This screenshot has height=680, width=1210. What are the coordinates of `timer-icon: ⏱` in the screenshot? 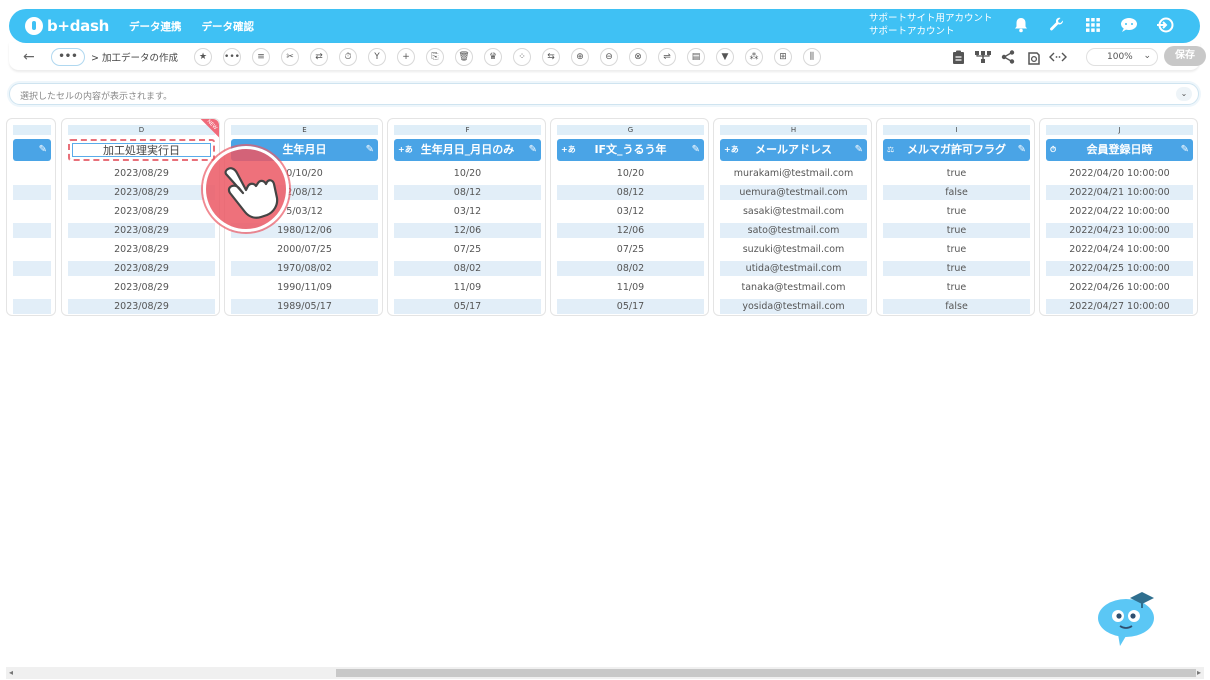 It's located at (347, 56).